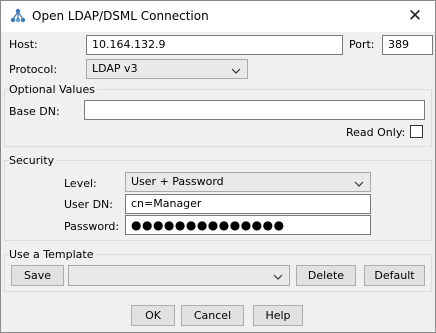 Image resolution: width=436 pixels, height=333 pixels. What do you see at coordinates (179, 275) in the screenshot?
I see `template-select` at bounding box center [179, 275].